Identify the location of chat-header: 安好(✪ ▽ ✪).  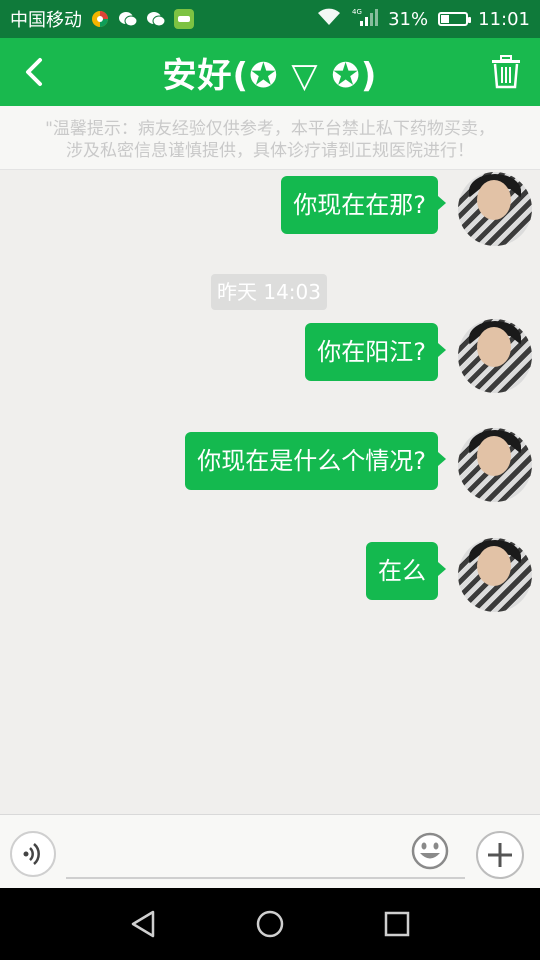
(270, 72).